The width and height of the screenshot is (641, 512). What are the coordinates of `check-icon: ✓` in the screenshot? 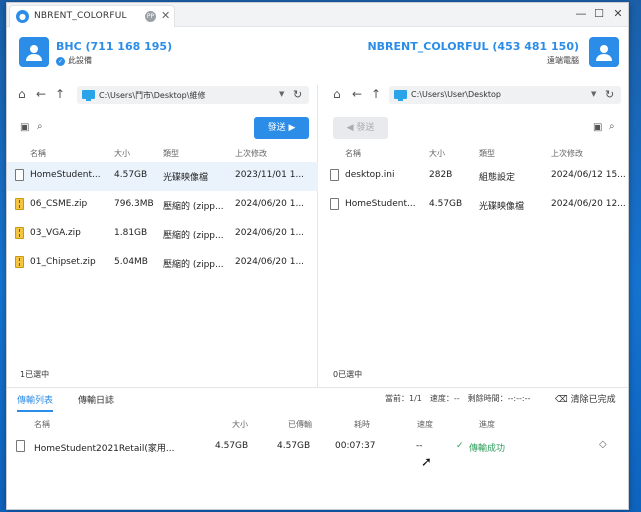 It's located at (60, 61).